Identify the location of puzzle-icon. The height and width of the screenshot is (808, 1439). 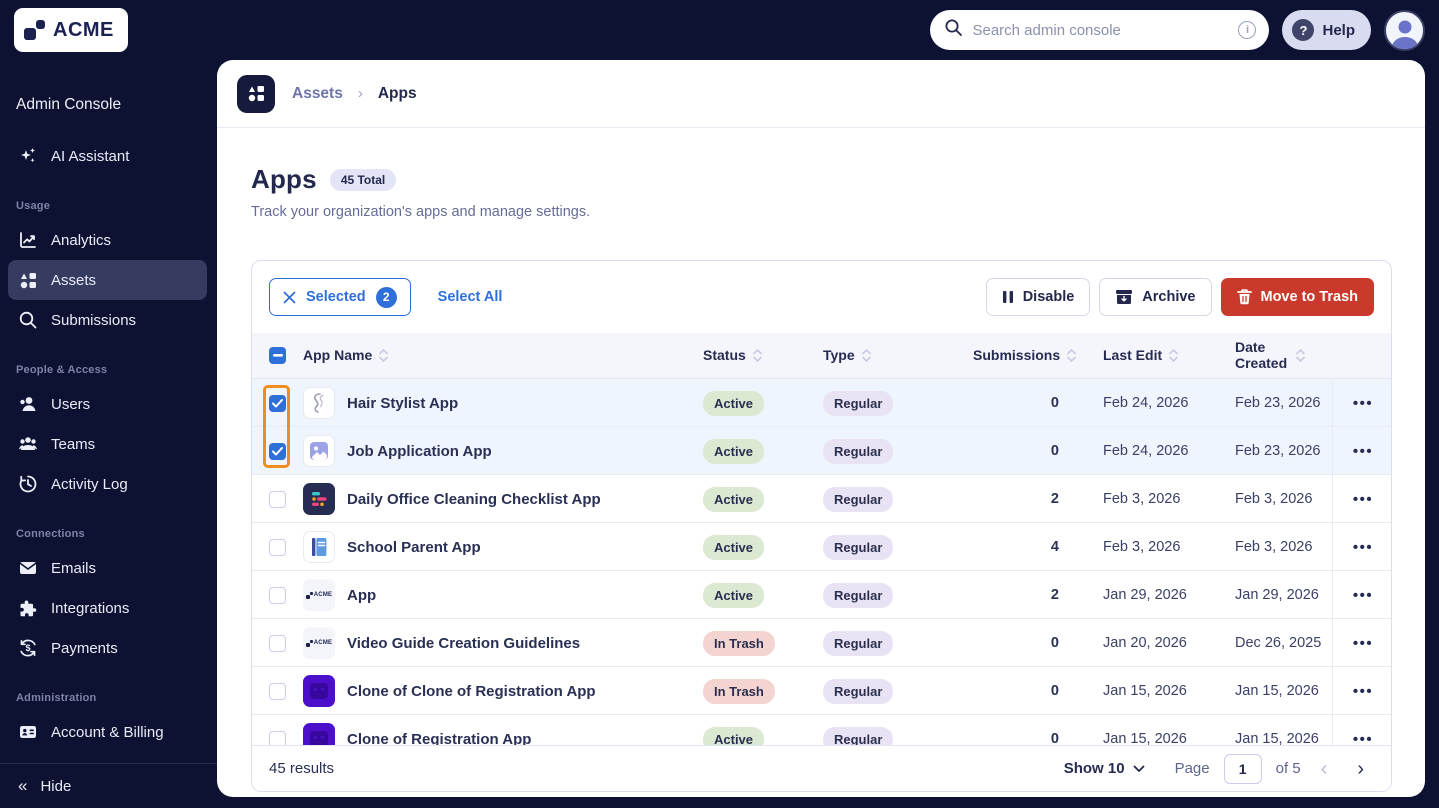
(28, 608).